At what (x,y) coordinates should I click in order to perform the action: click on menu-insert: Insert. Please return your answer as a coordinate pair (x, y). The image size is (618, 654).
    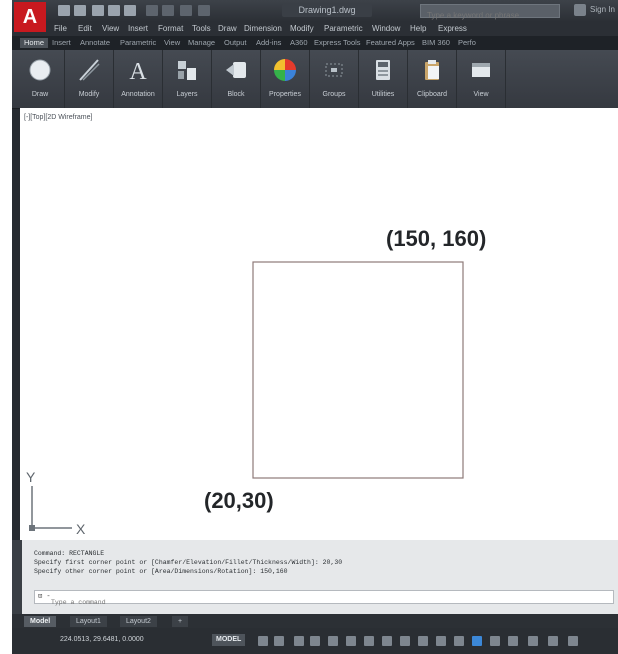
    Looking at the image, I should click on (138, 29).